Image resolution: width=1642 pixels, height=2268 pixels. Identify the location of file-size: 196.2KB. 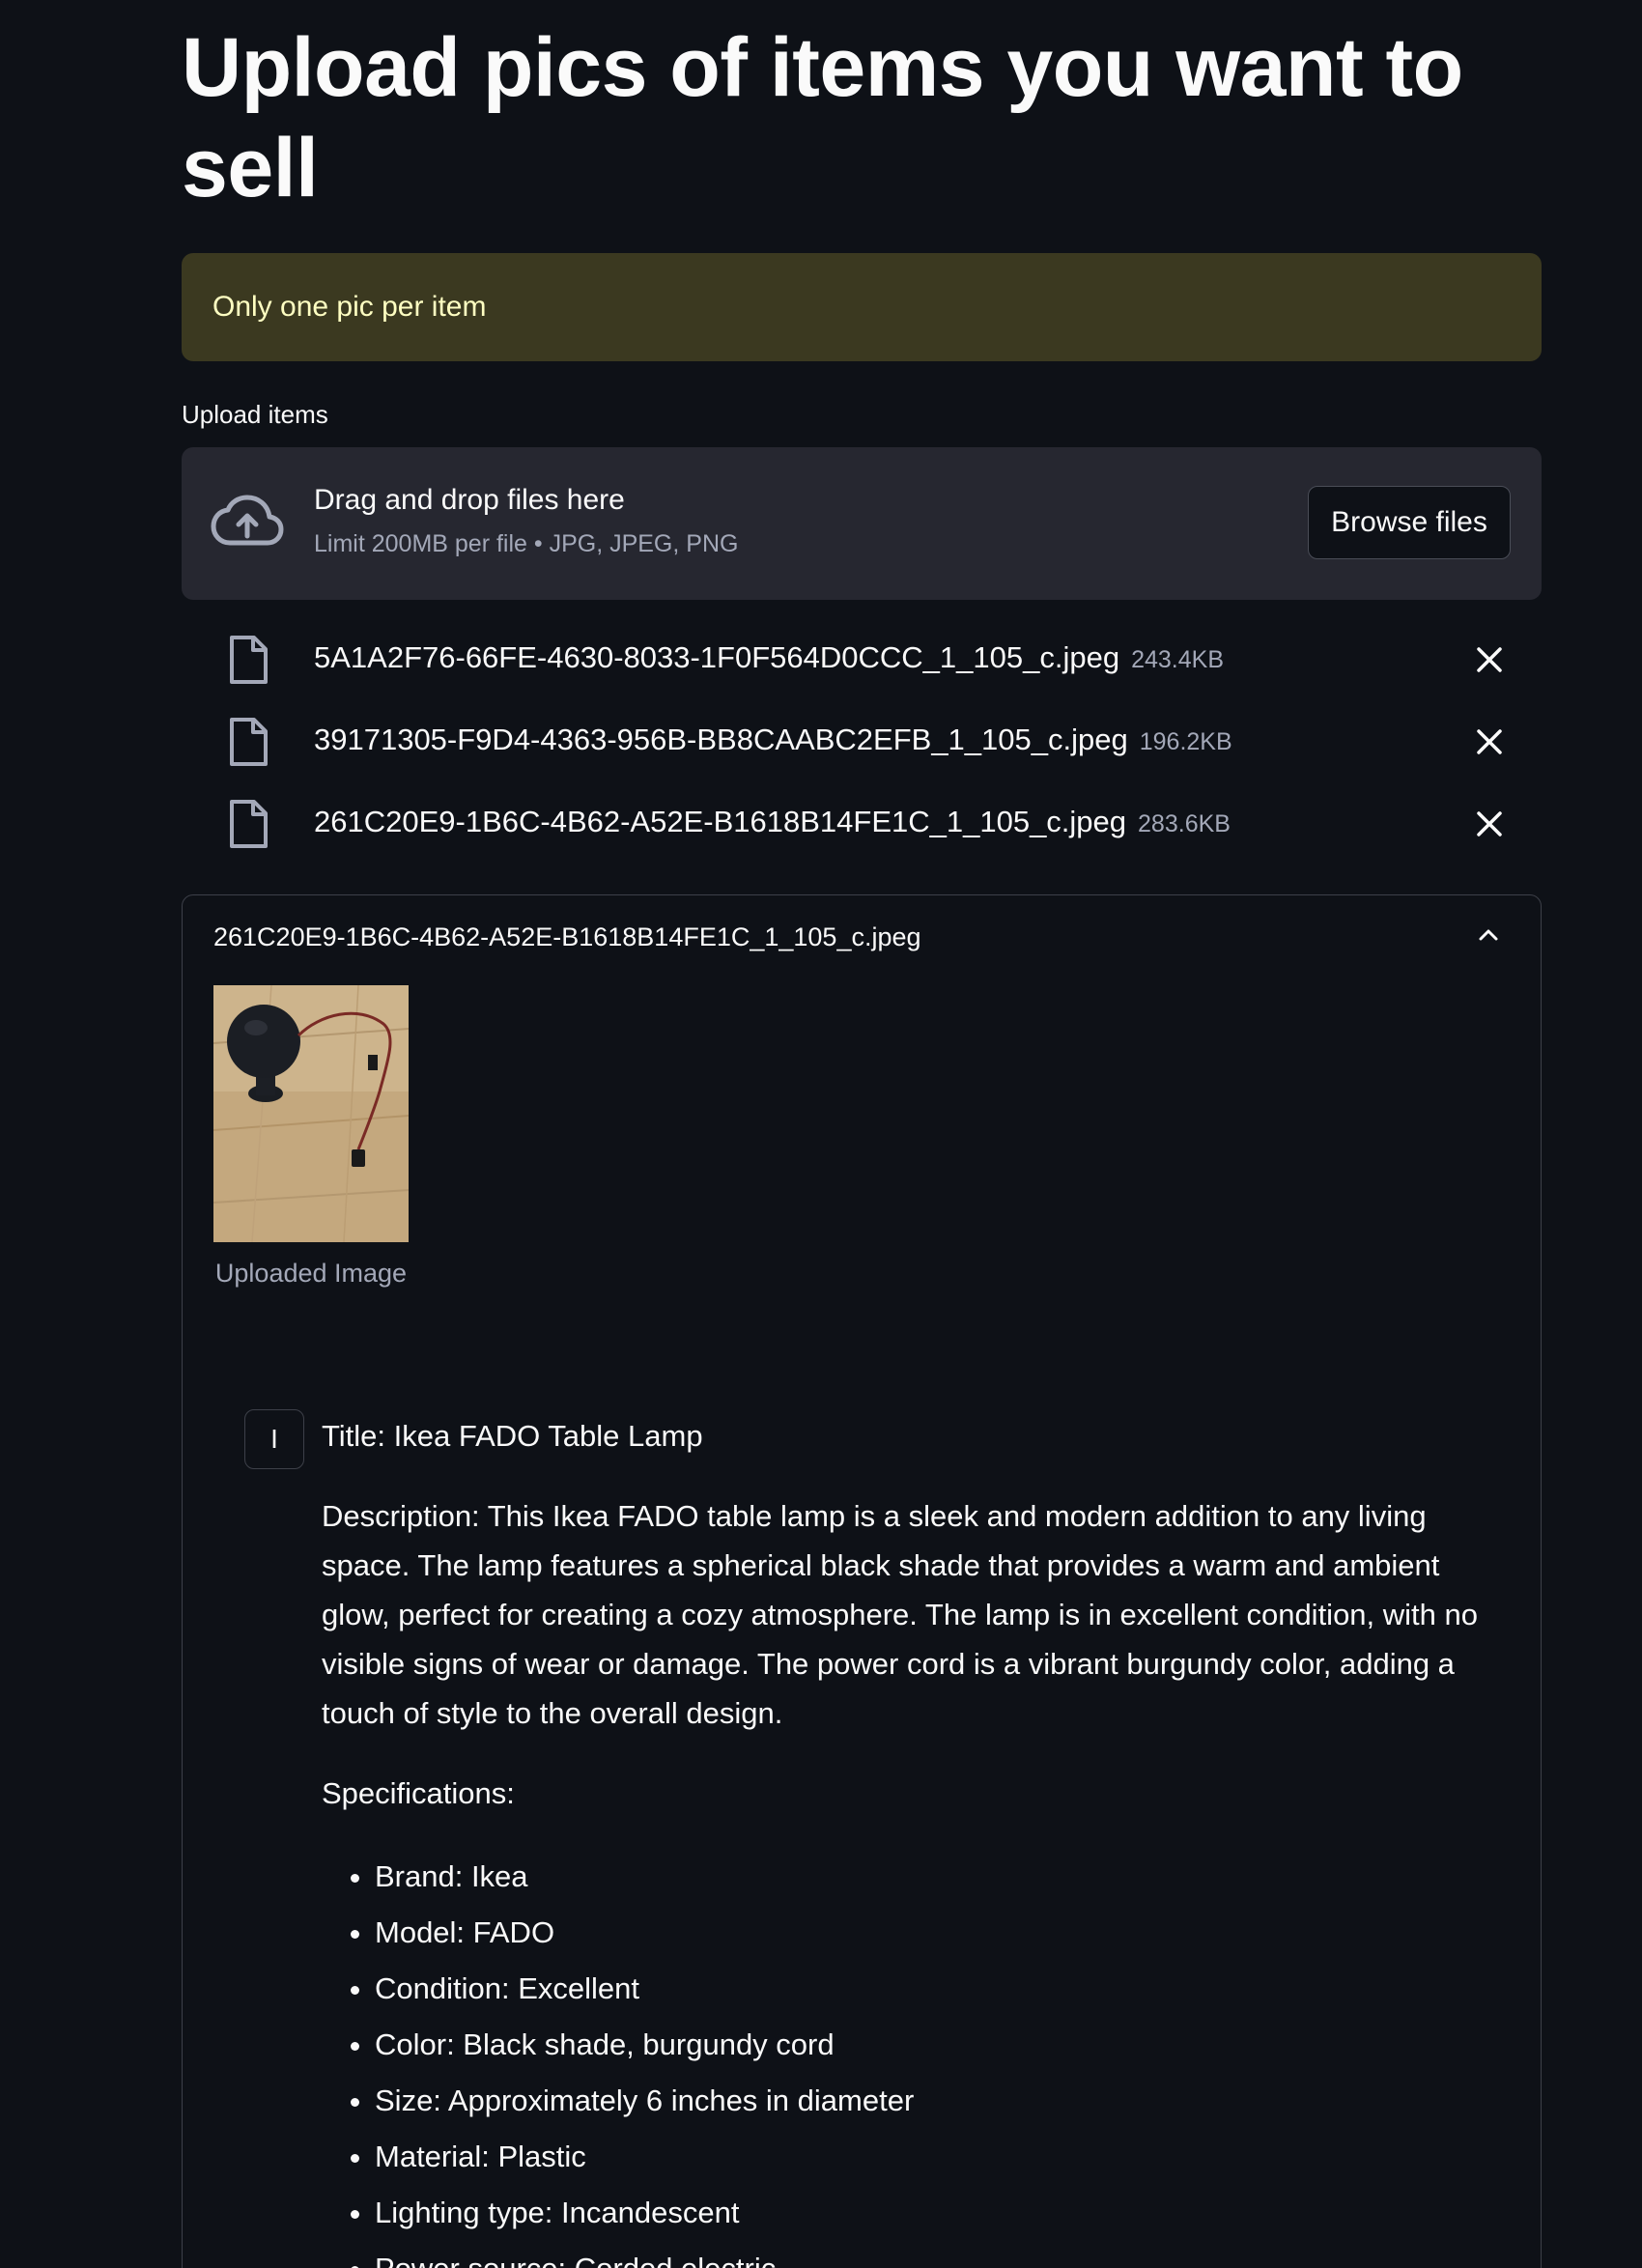
(1185, 741).